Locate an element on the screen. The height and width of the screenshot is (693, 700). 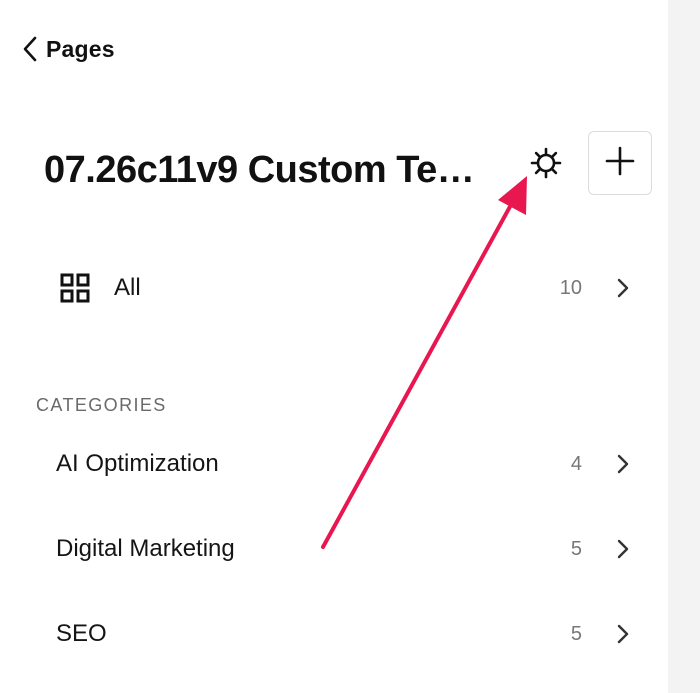
all-pages-row: All 10 is located at coordinates (338, 288).